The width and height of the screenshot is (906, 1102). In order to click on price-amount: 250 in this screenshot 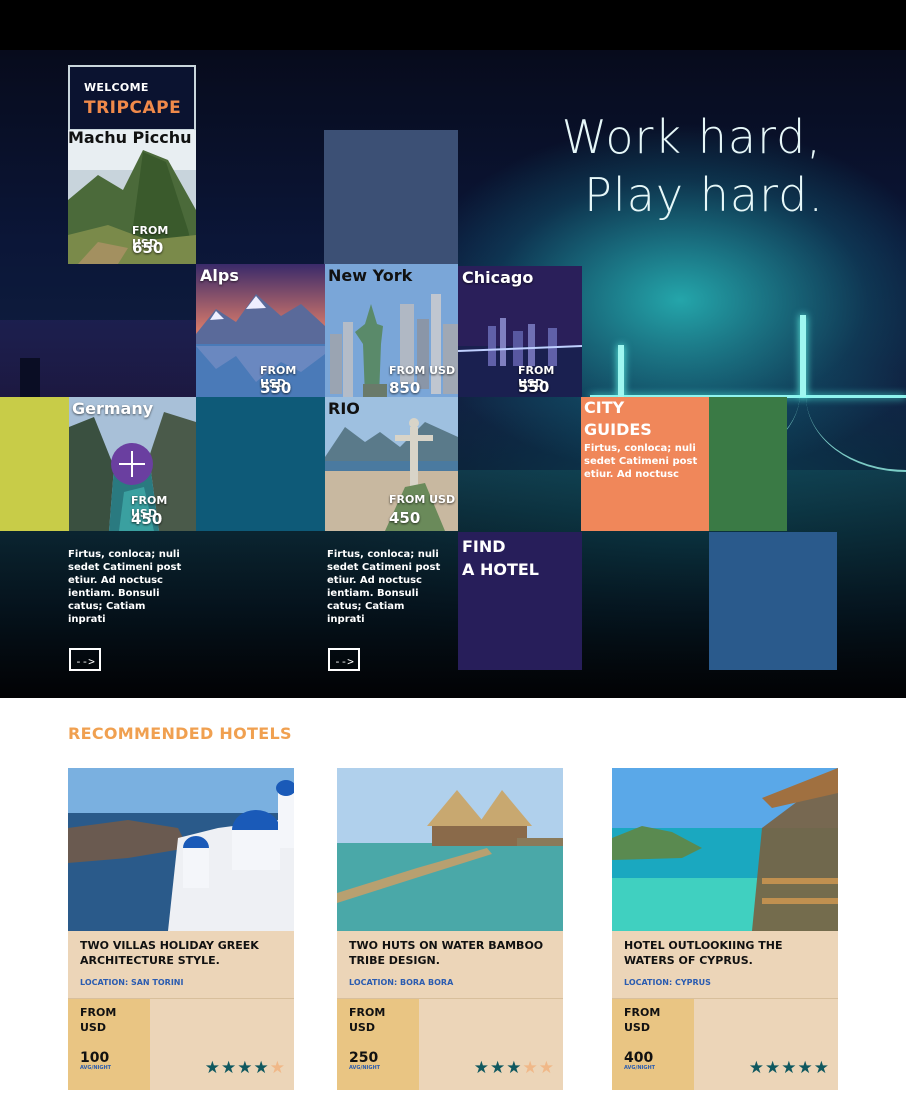, I will do `click(364, 1058)`.